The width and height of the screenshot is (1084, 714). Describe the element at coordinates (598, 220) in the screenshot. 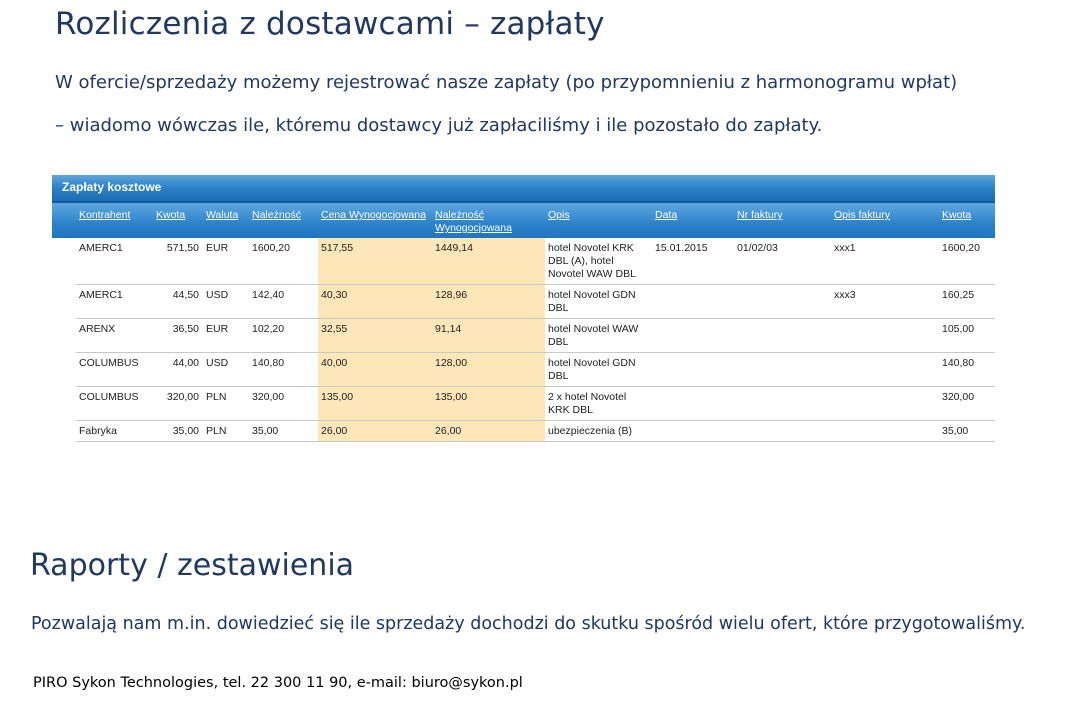

I see `header-opis: Opis` at that location.